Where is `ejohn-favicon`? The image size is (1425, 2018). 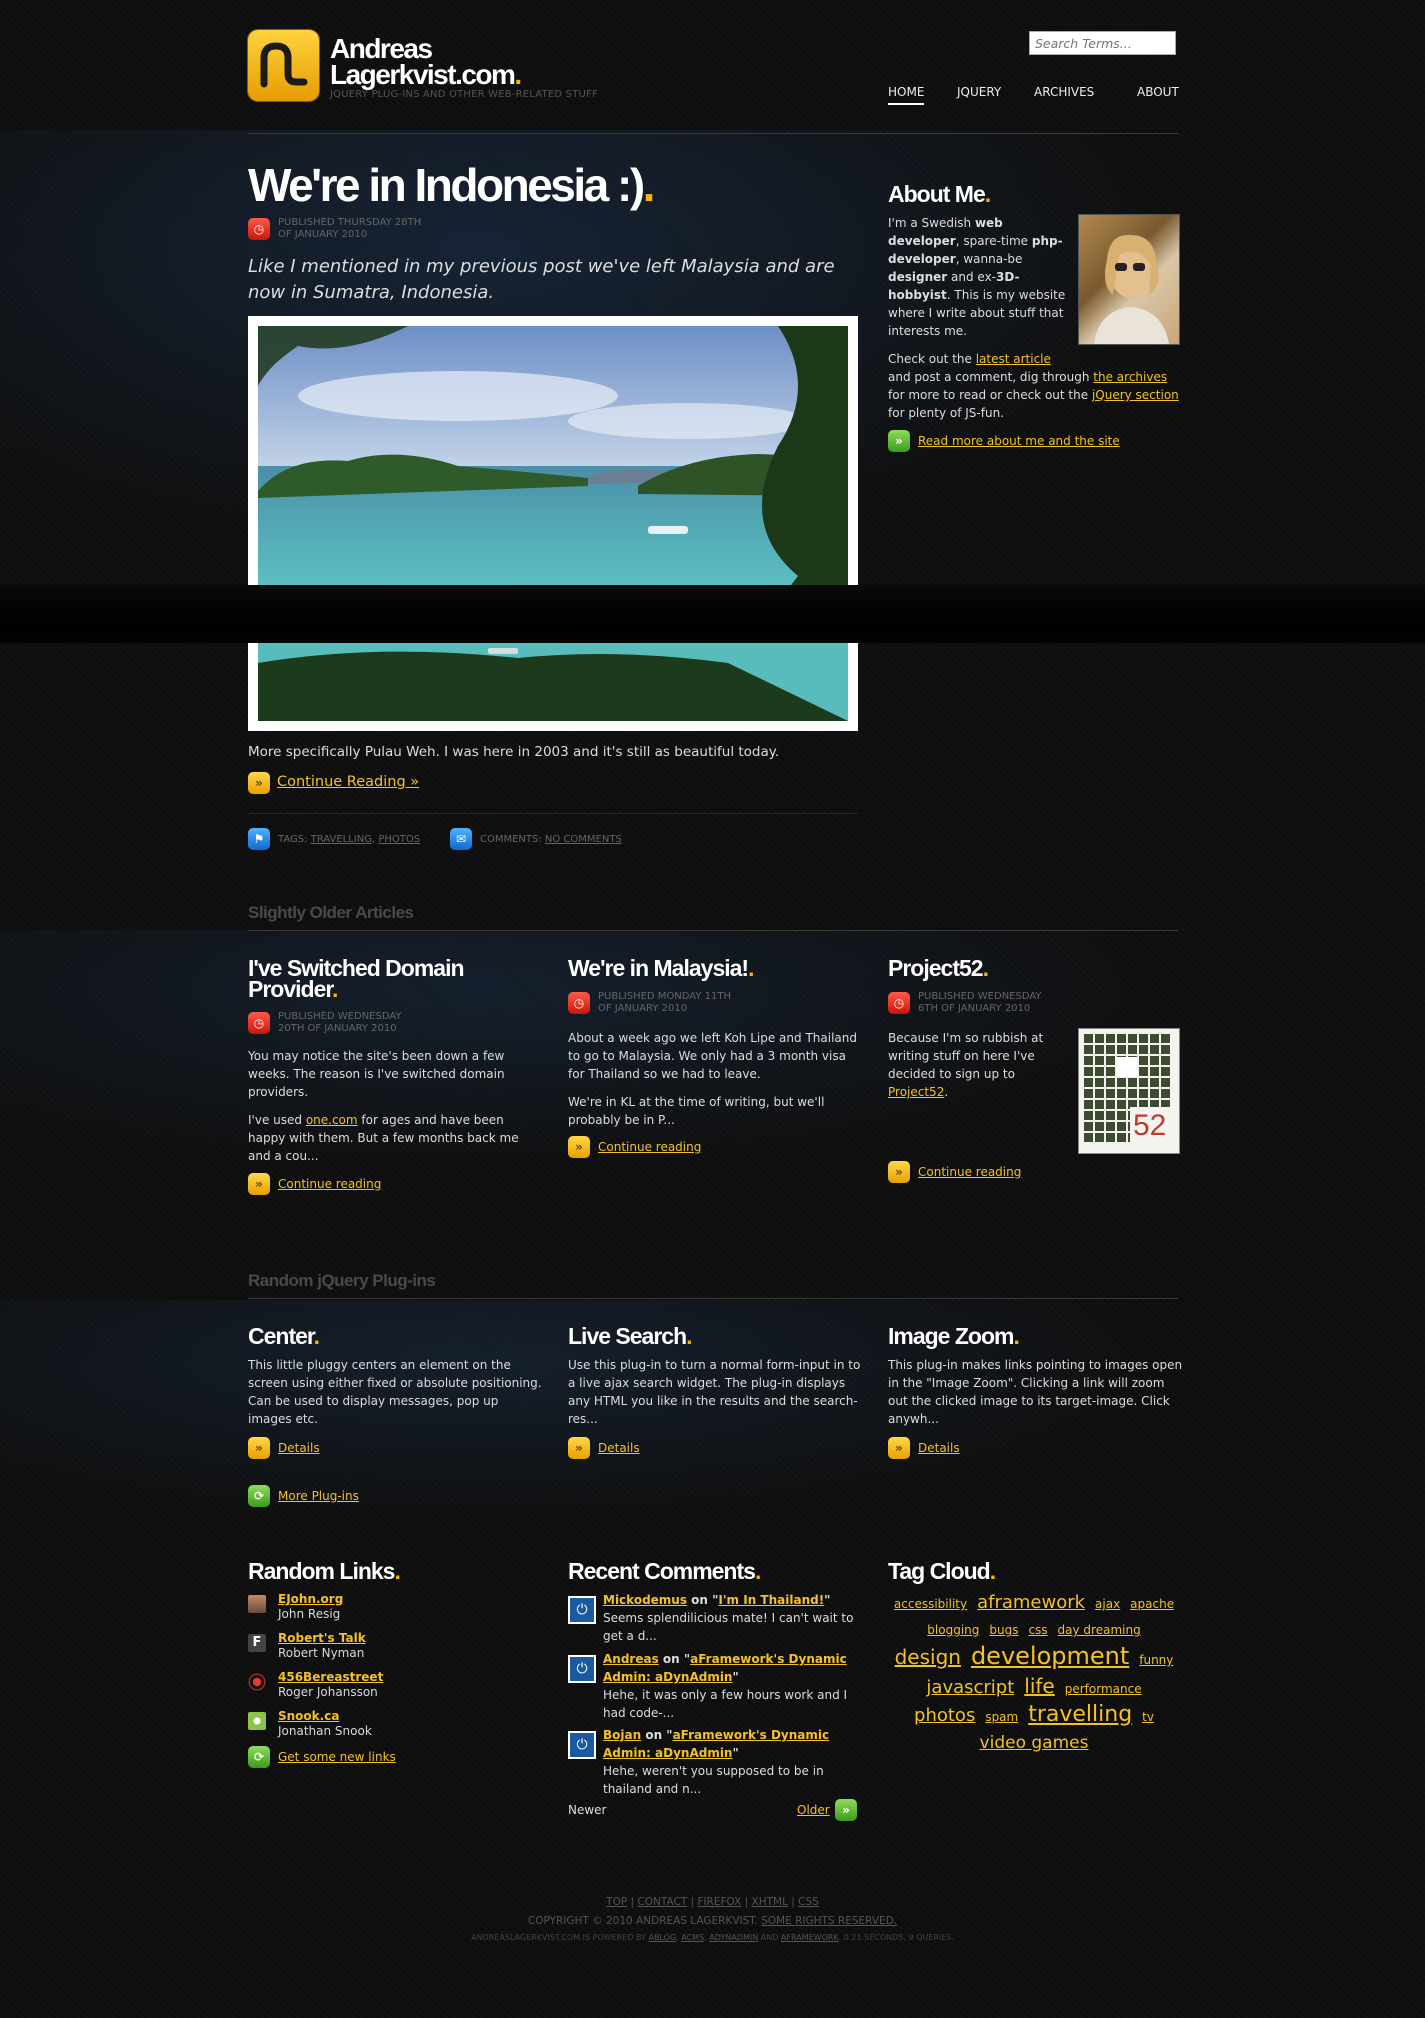
ejohn-favicon is located at coordinates (257, 1604).